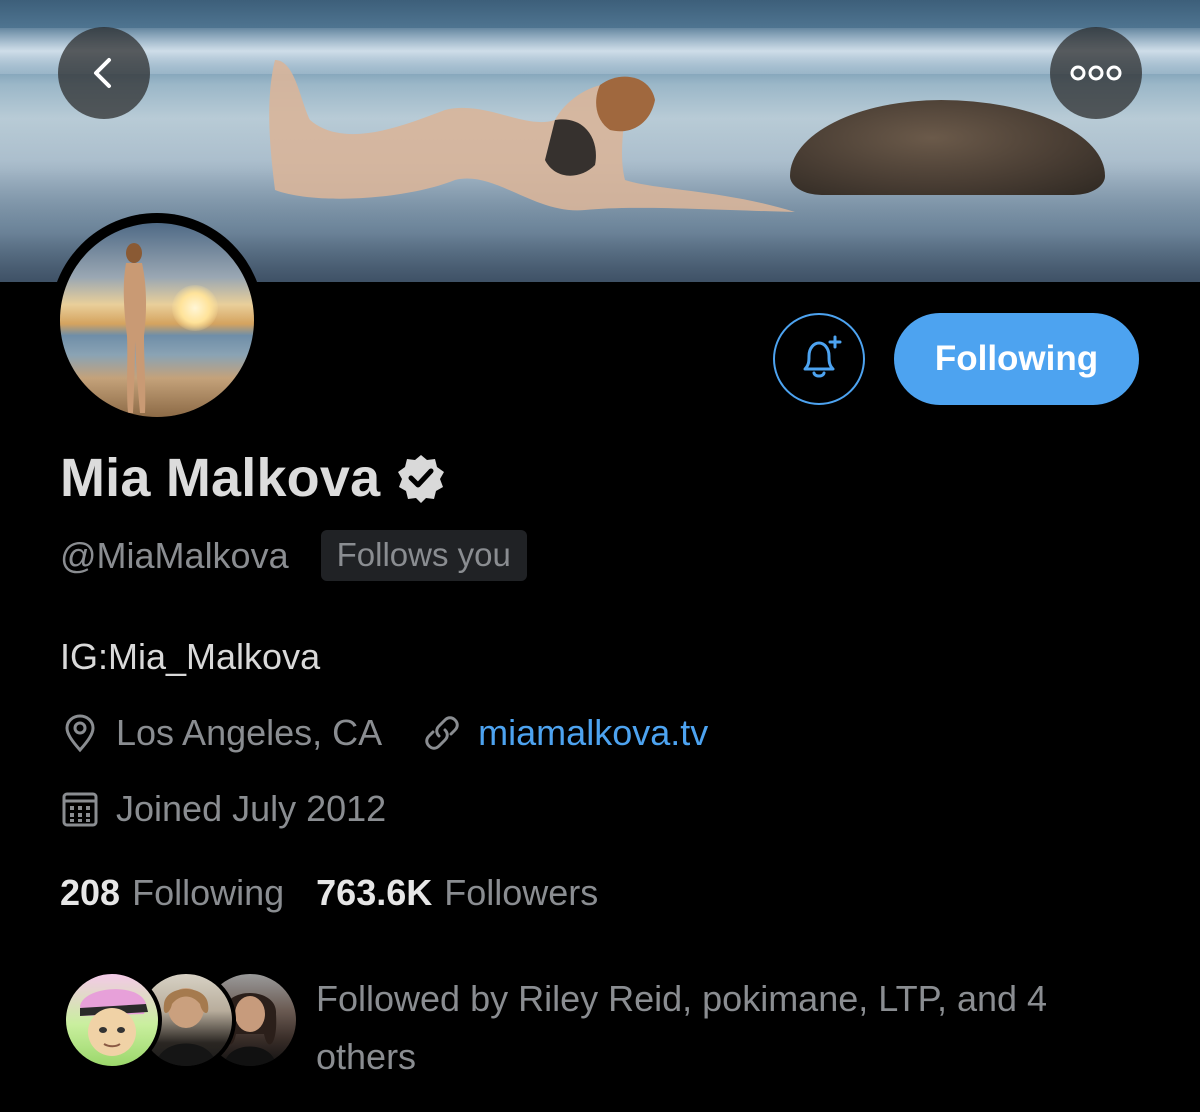  Describe the element at coordinates (384, 733) in the screenshot. I see `profile-meta-row: Los Angeles, CA miamalkova.tv` at that location.